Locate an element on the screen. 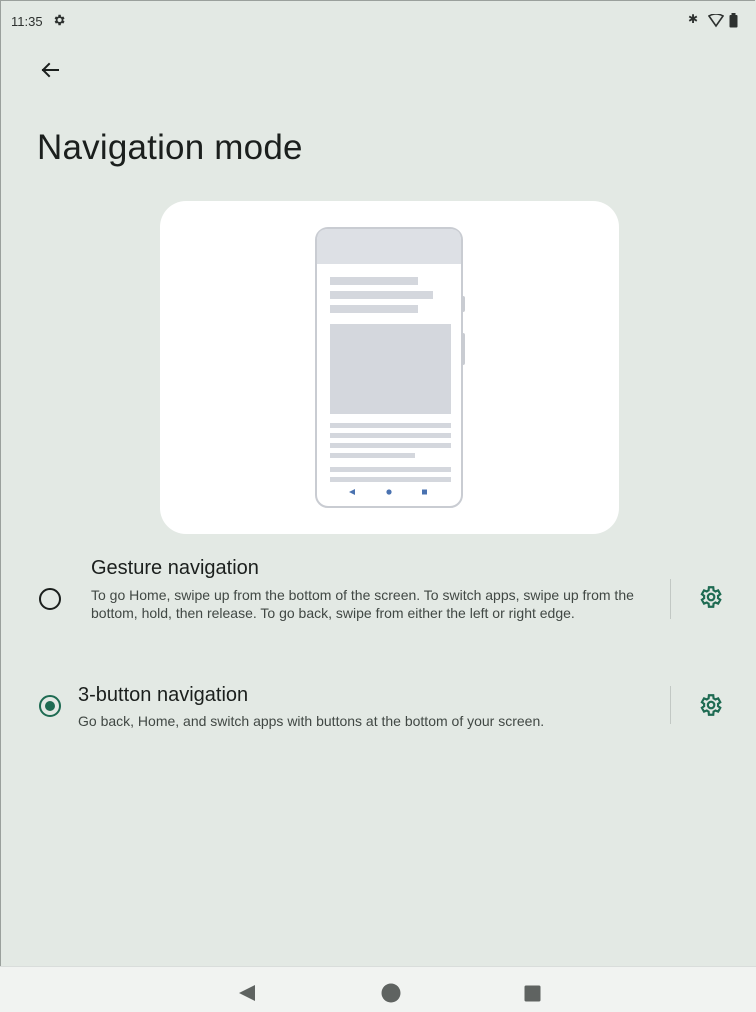  recents-square-icon is located at coordinates (532, 993).